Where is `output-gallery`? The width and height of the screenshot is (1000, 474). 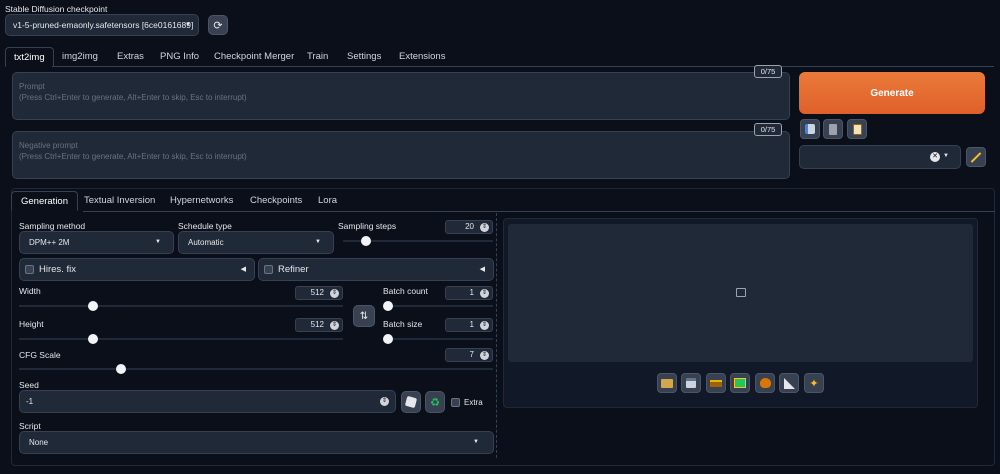
output-gallery is located at coordinates (740, 293).